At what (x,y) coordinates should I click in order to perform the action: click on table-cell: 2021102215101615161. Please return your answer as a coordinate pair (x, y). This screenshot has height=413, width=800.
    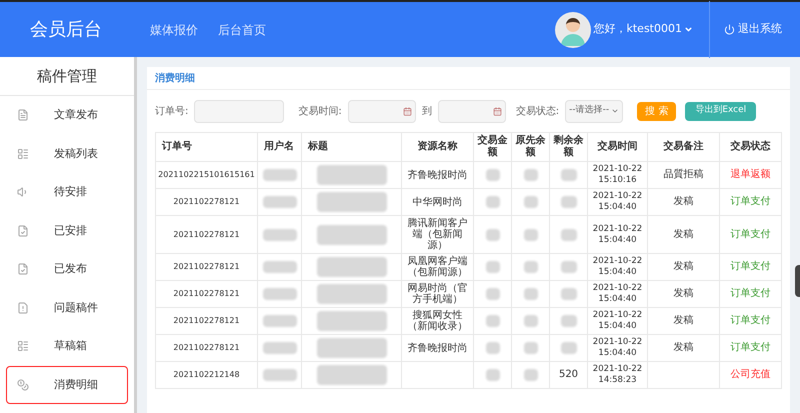
    Looking at the image, I should click on (207, 175).